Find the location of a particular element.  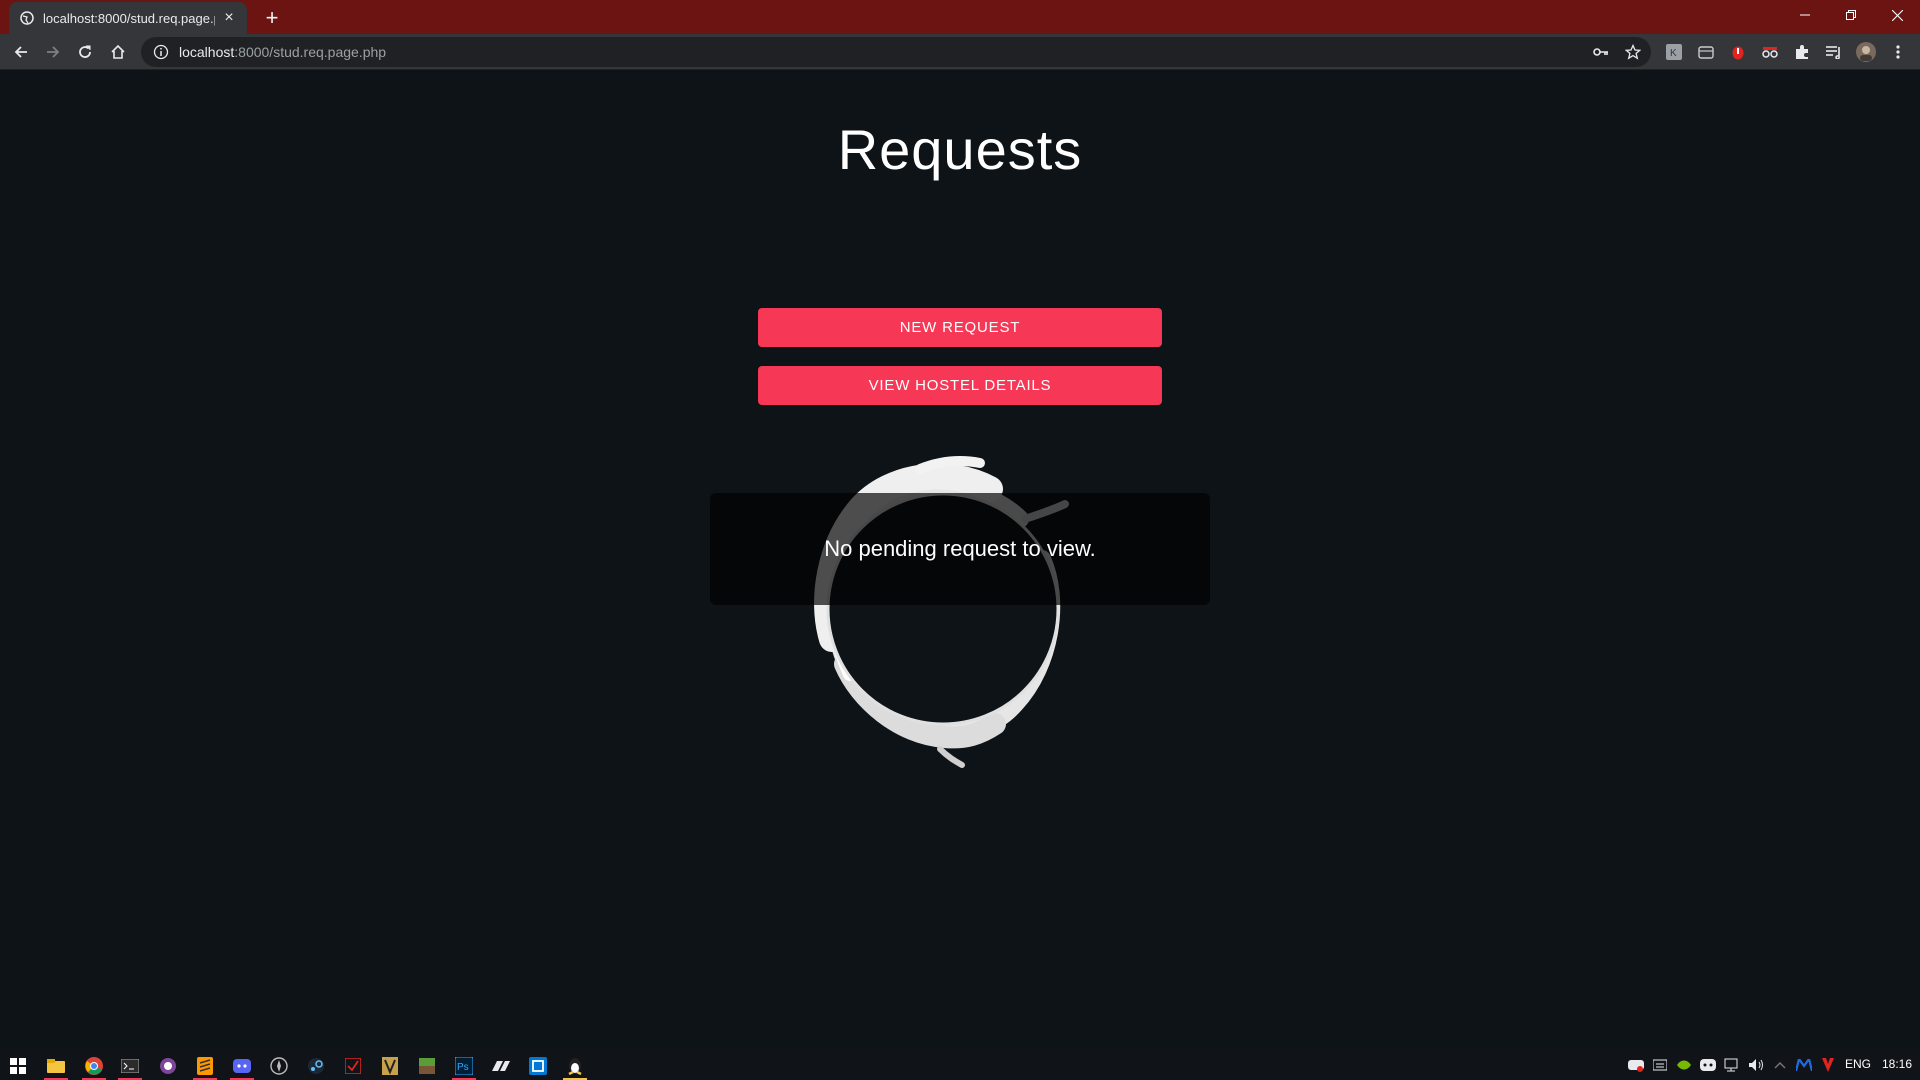

svg-text: Ps is located at coordinates (463, 1067).